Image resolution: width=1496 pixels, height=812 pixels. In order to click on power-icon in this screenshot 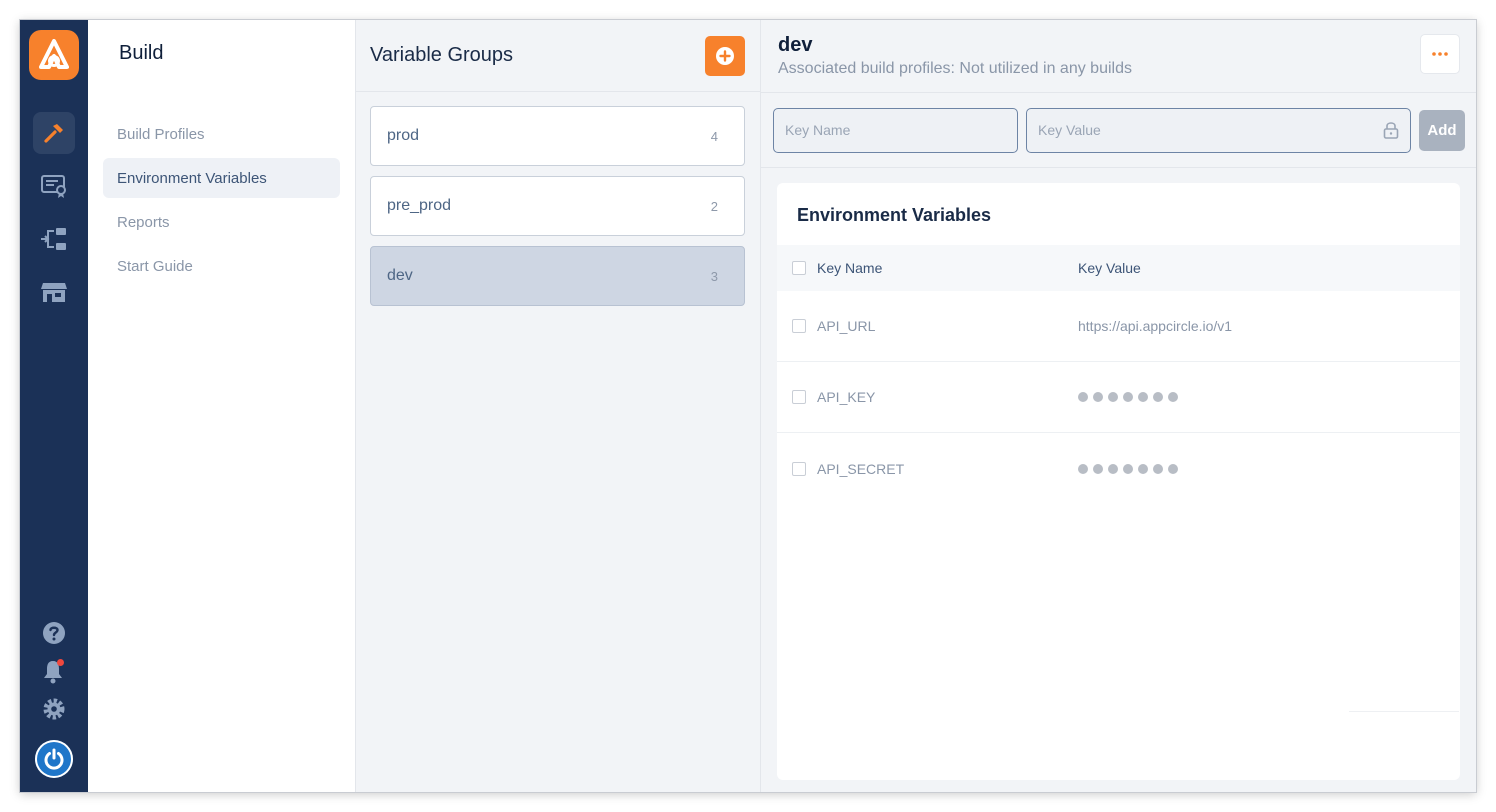, I will do `click(54, 759)`.